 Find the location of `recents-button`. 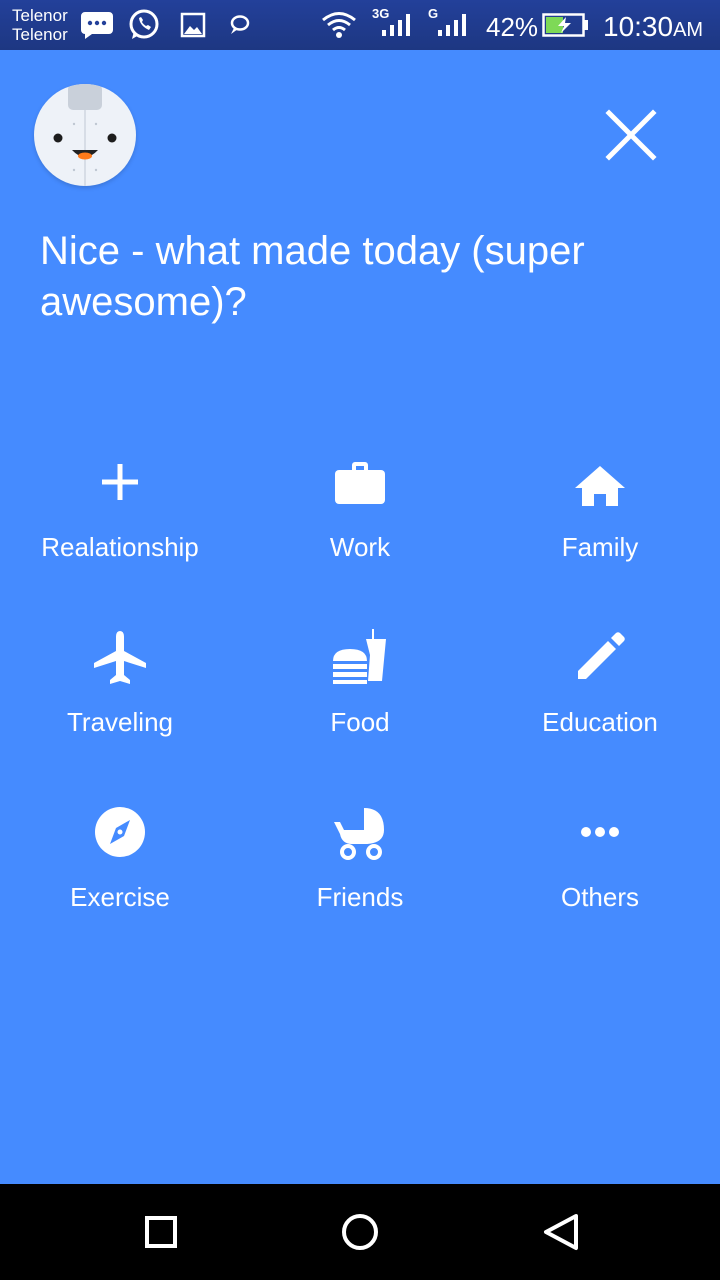

recents-button is located at coordinates (161, 1232).